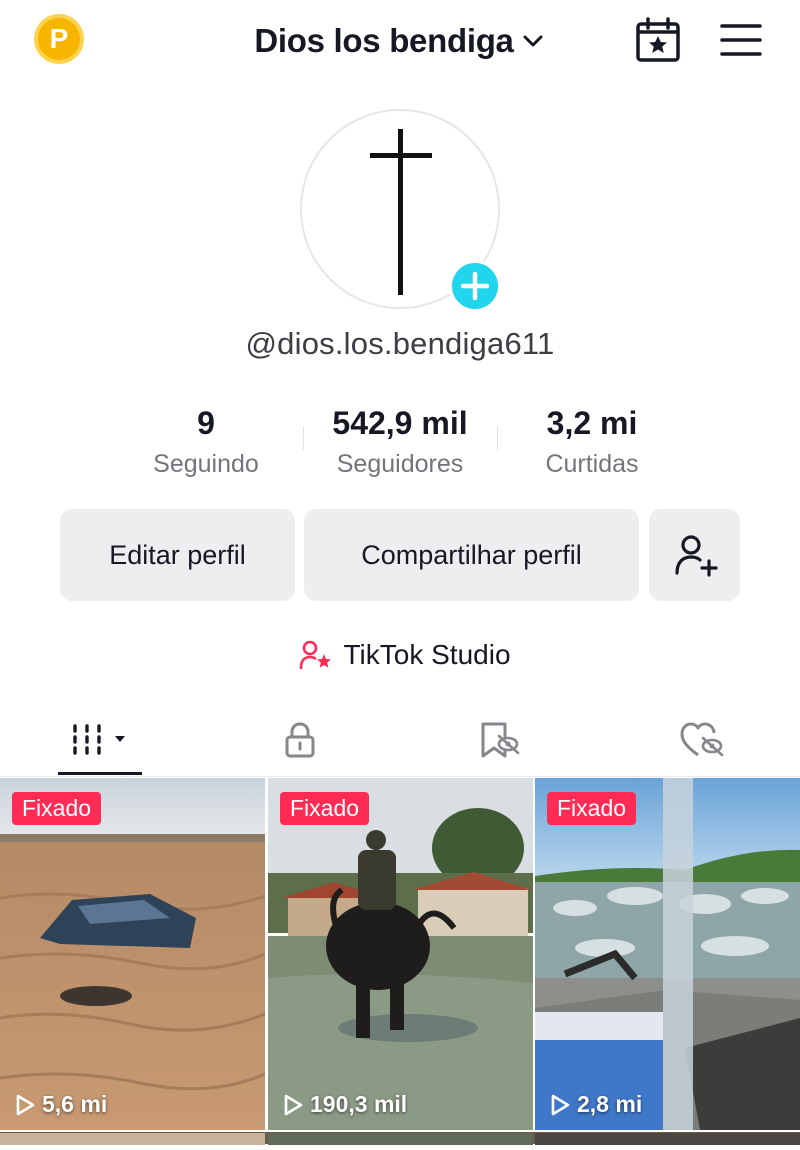 This screenshot has width=800, height=1150. Describe the element at coordinates (400, 423) in the screenshot. I see `stat-value: 542,9 mil` at that location.